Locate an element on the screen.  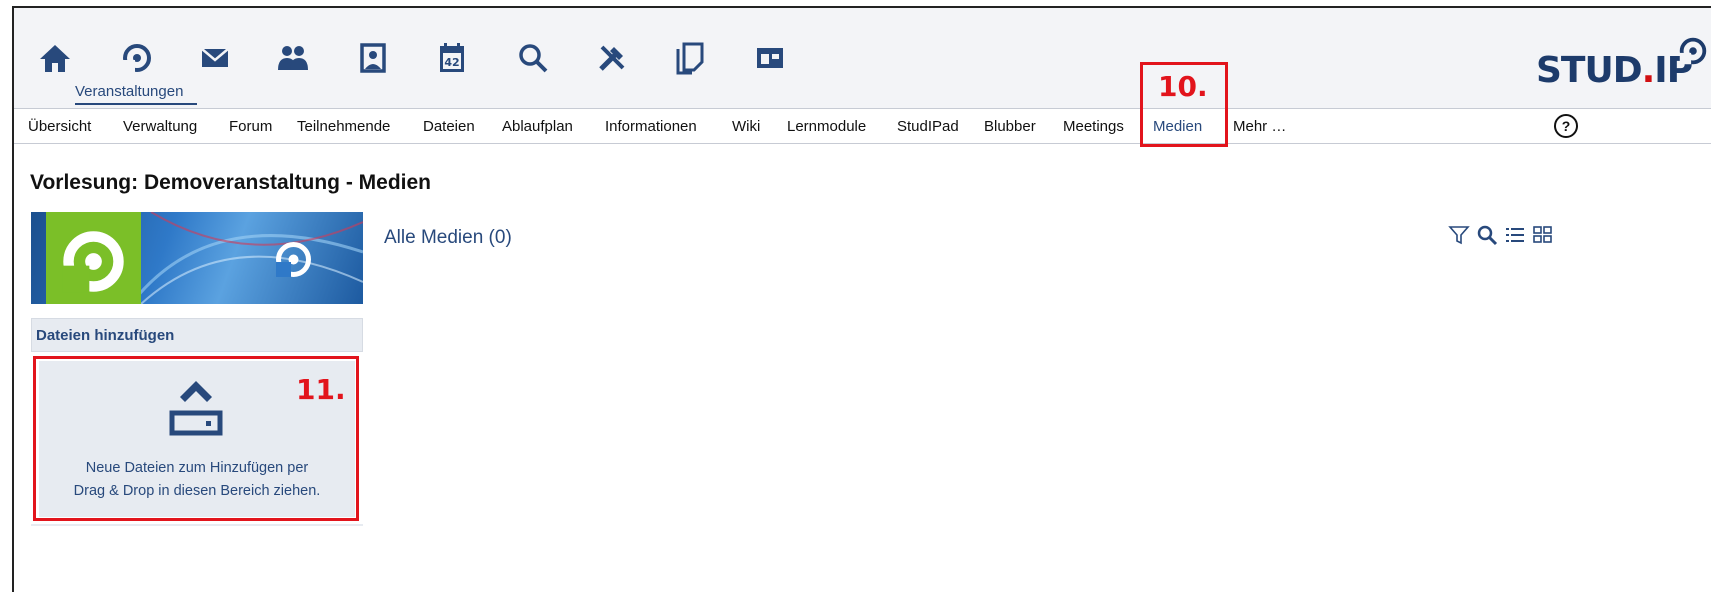
studip-logo: STUD.IP is located at coordinates (1623, 68).